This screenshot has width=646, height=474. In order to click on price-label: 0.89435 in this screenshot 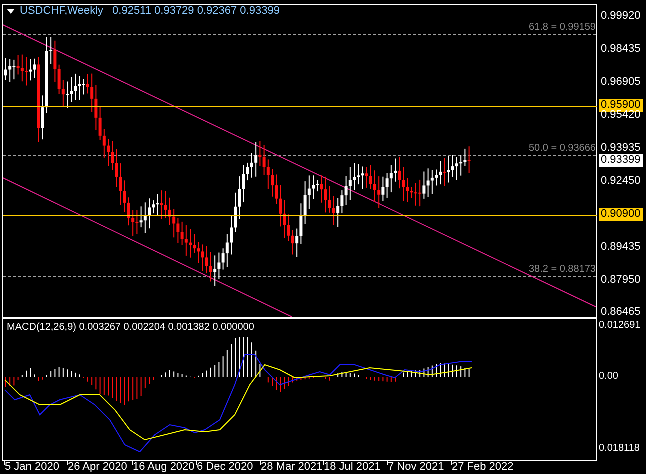, I will do `click(621, 247)`.